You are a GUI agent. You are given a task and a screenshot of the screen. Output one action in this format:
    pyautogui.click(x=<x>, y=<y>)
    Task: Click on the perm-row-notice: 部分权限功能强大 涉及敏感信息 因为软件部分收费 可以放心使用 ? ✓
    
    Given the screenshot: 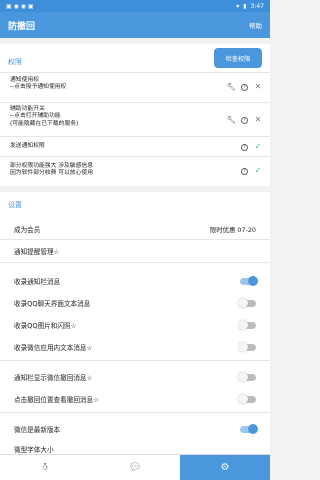 What is the action you would take?
    pyautogui.click(x=135, y=171)
    